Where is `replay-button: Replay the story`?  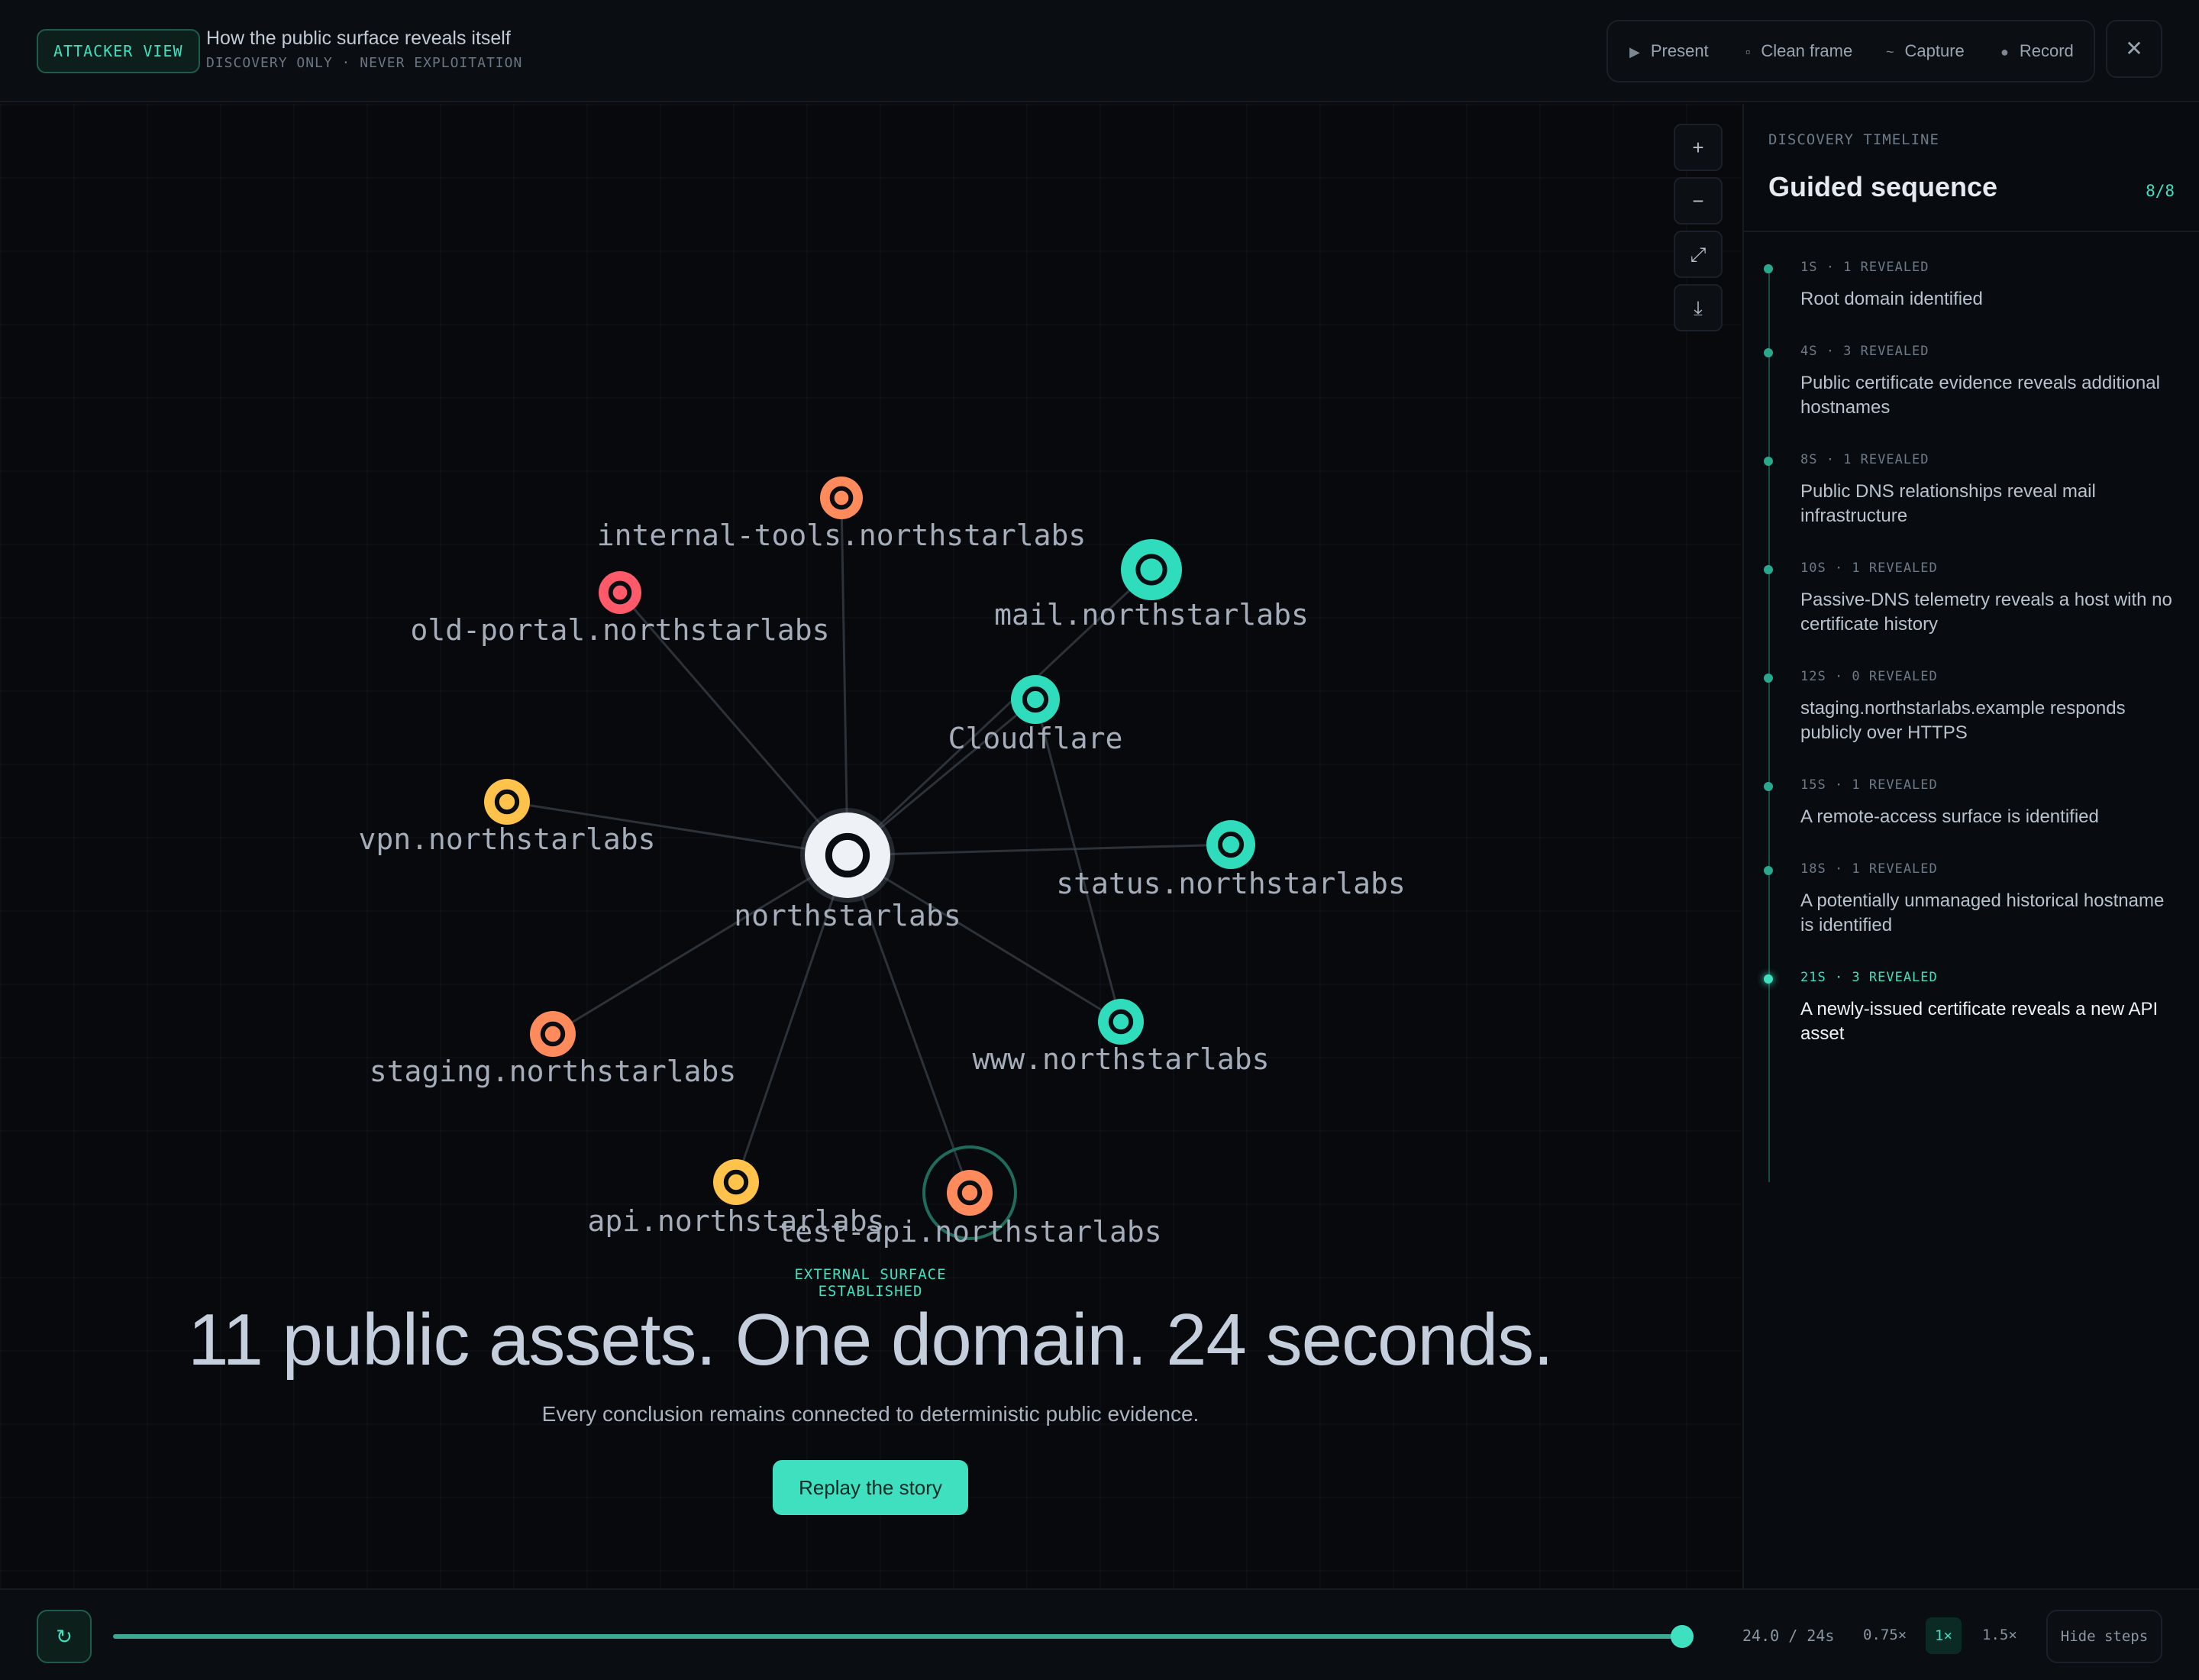 replay-button: Replay the story is located at coordinates (871, 1488).